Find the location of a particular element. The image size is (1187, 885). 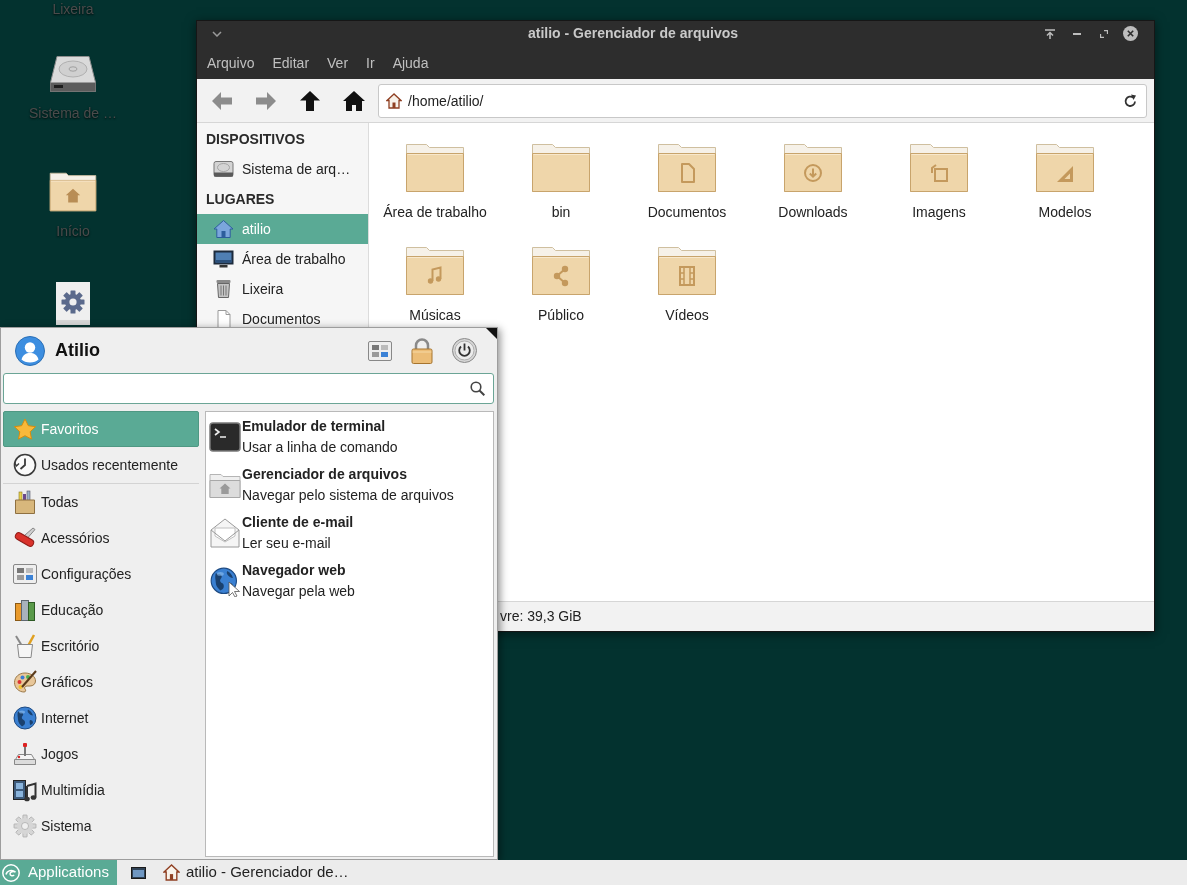

section-heading: LUGARES is located at coordinates (240, 199).